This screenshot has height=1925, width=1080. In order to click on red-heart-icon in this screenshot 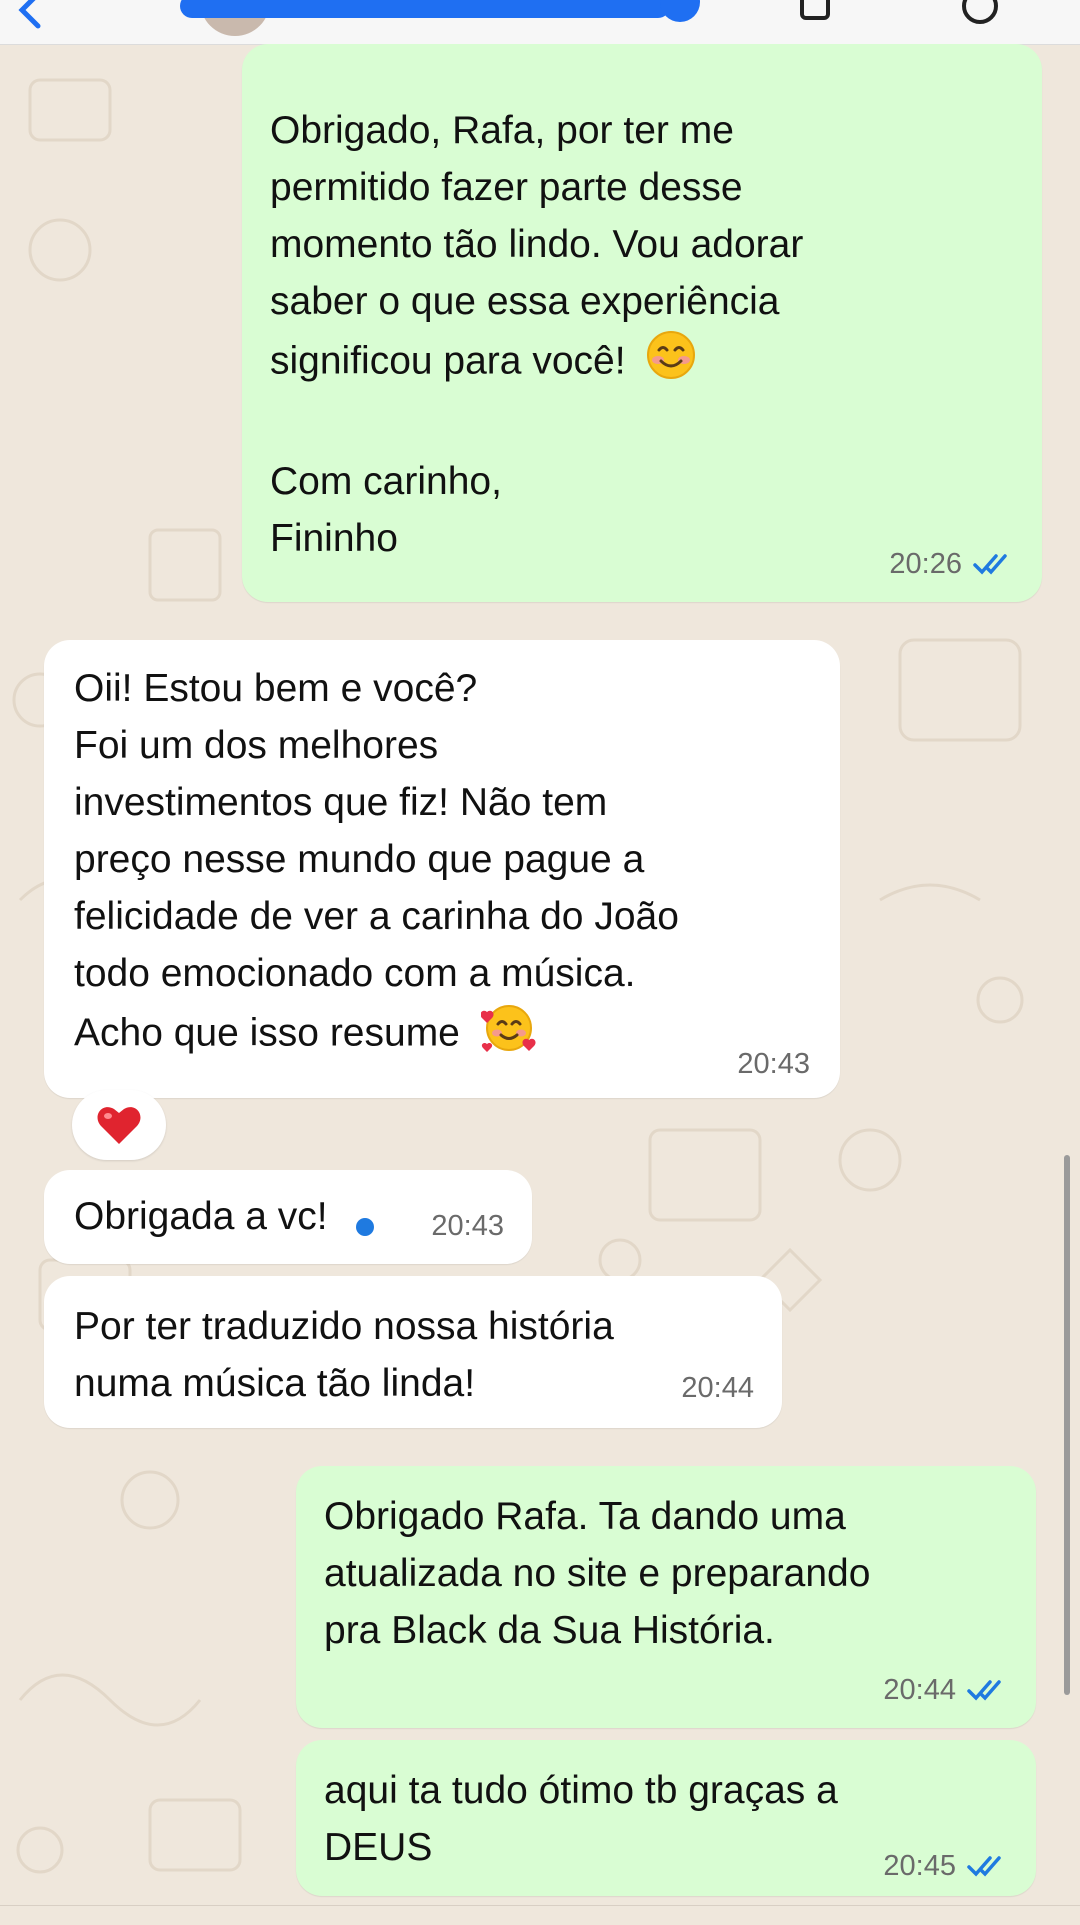, I will do `click(119, 1125)`.